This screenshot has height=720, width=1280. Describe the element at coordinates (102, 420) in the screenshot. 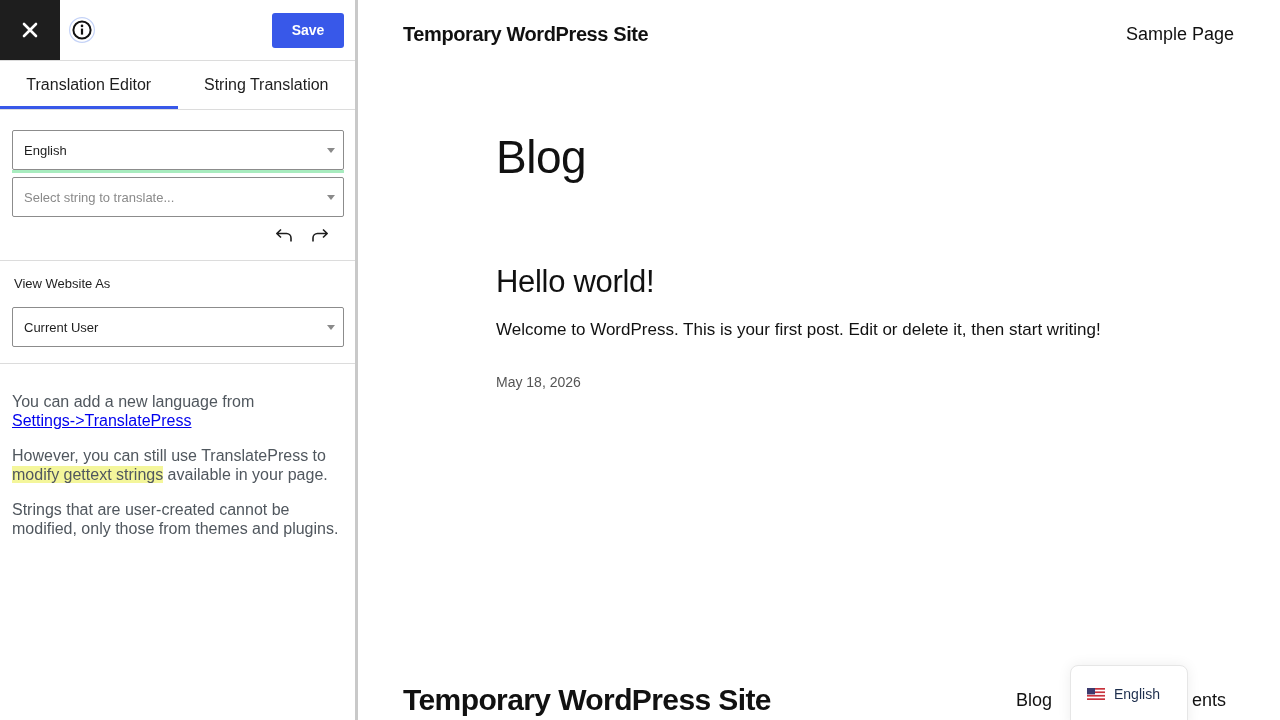

I see `settings-link: Settings->TranslatePress` at that location.